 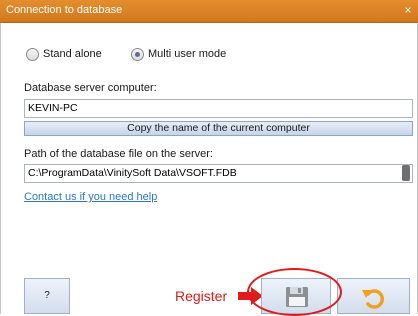 I want to click on help-button: ?, so click(x=47, y=296).